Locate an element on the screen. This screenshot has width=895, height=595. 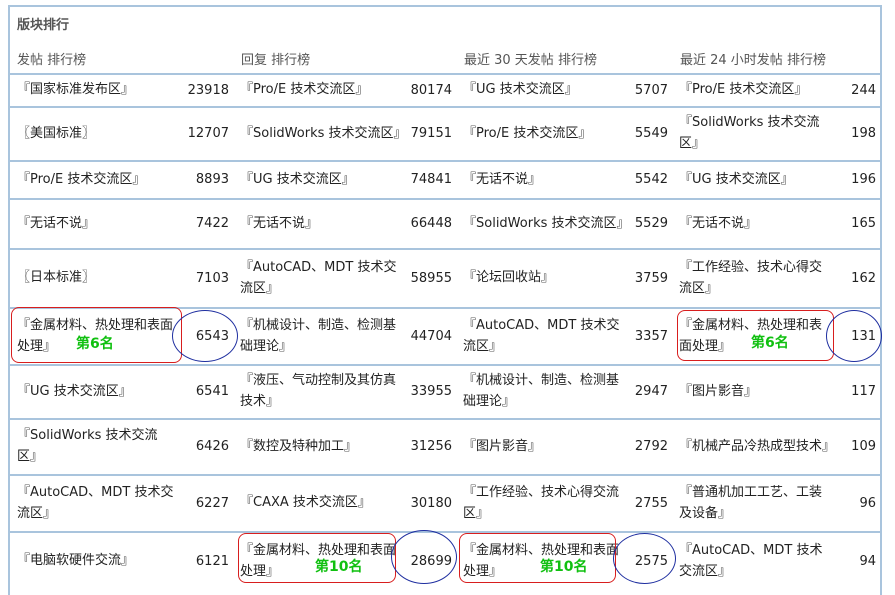
post-count: 33955 is located at coordinates (431, 391).